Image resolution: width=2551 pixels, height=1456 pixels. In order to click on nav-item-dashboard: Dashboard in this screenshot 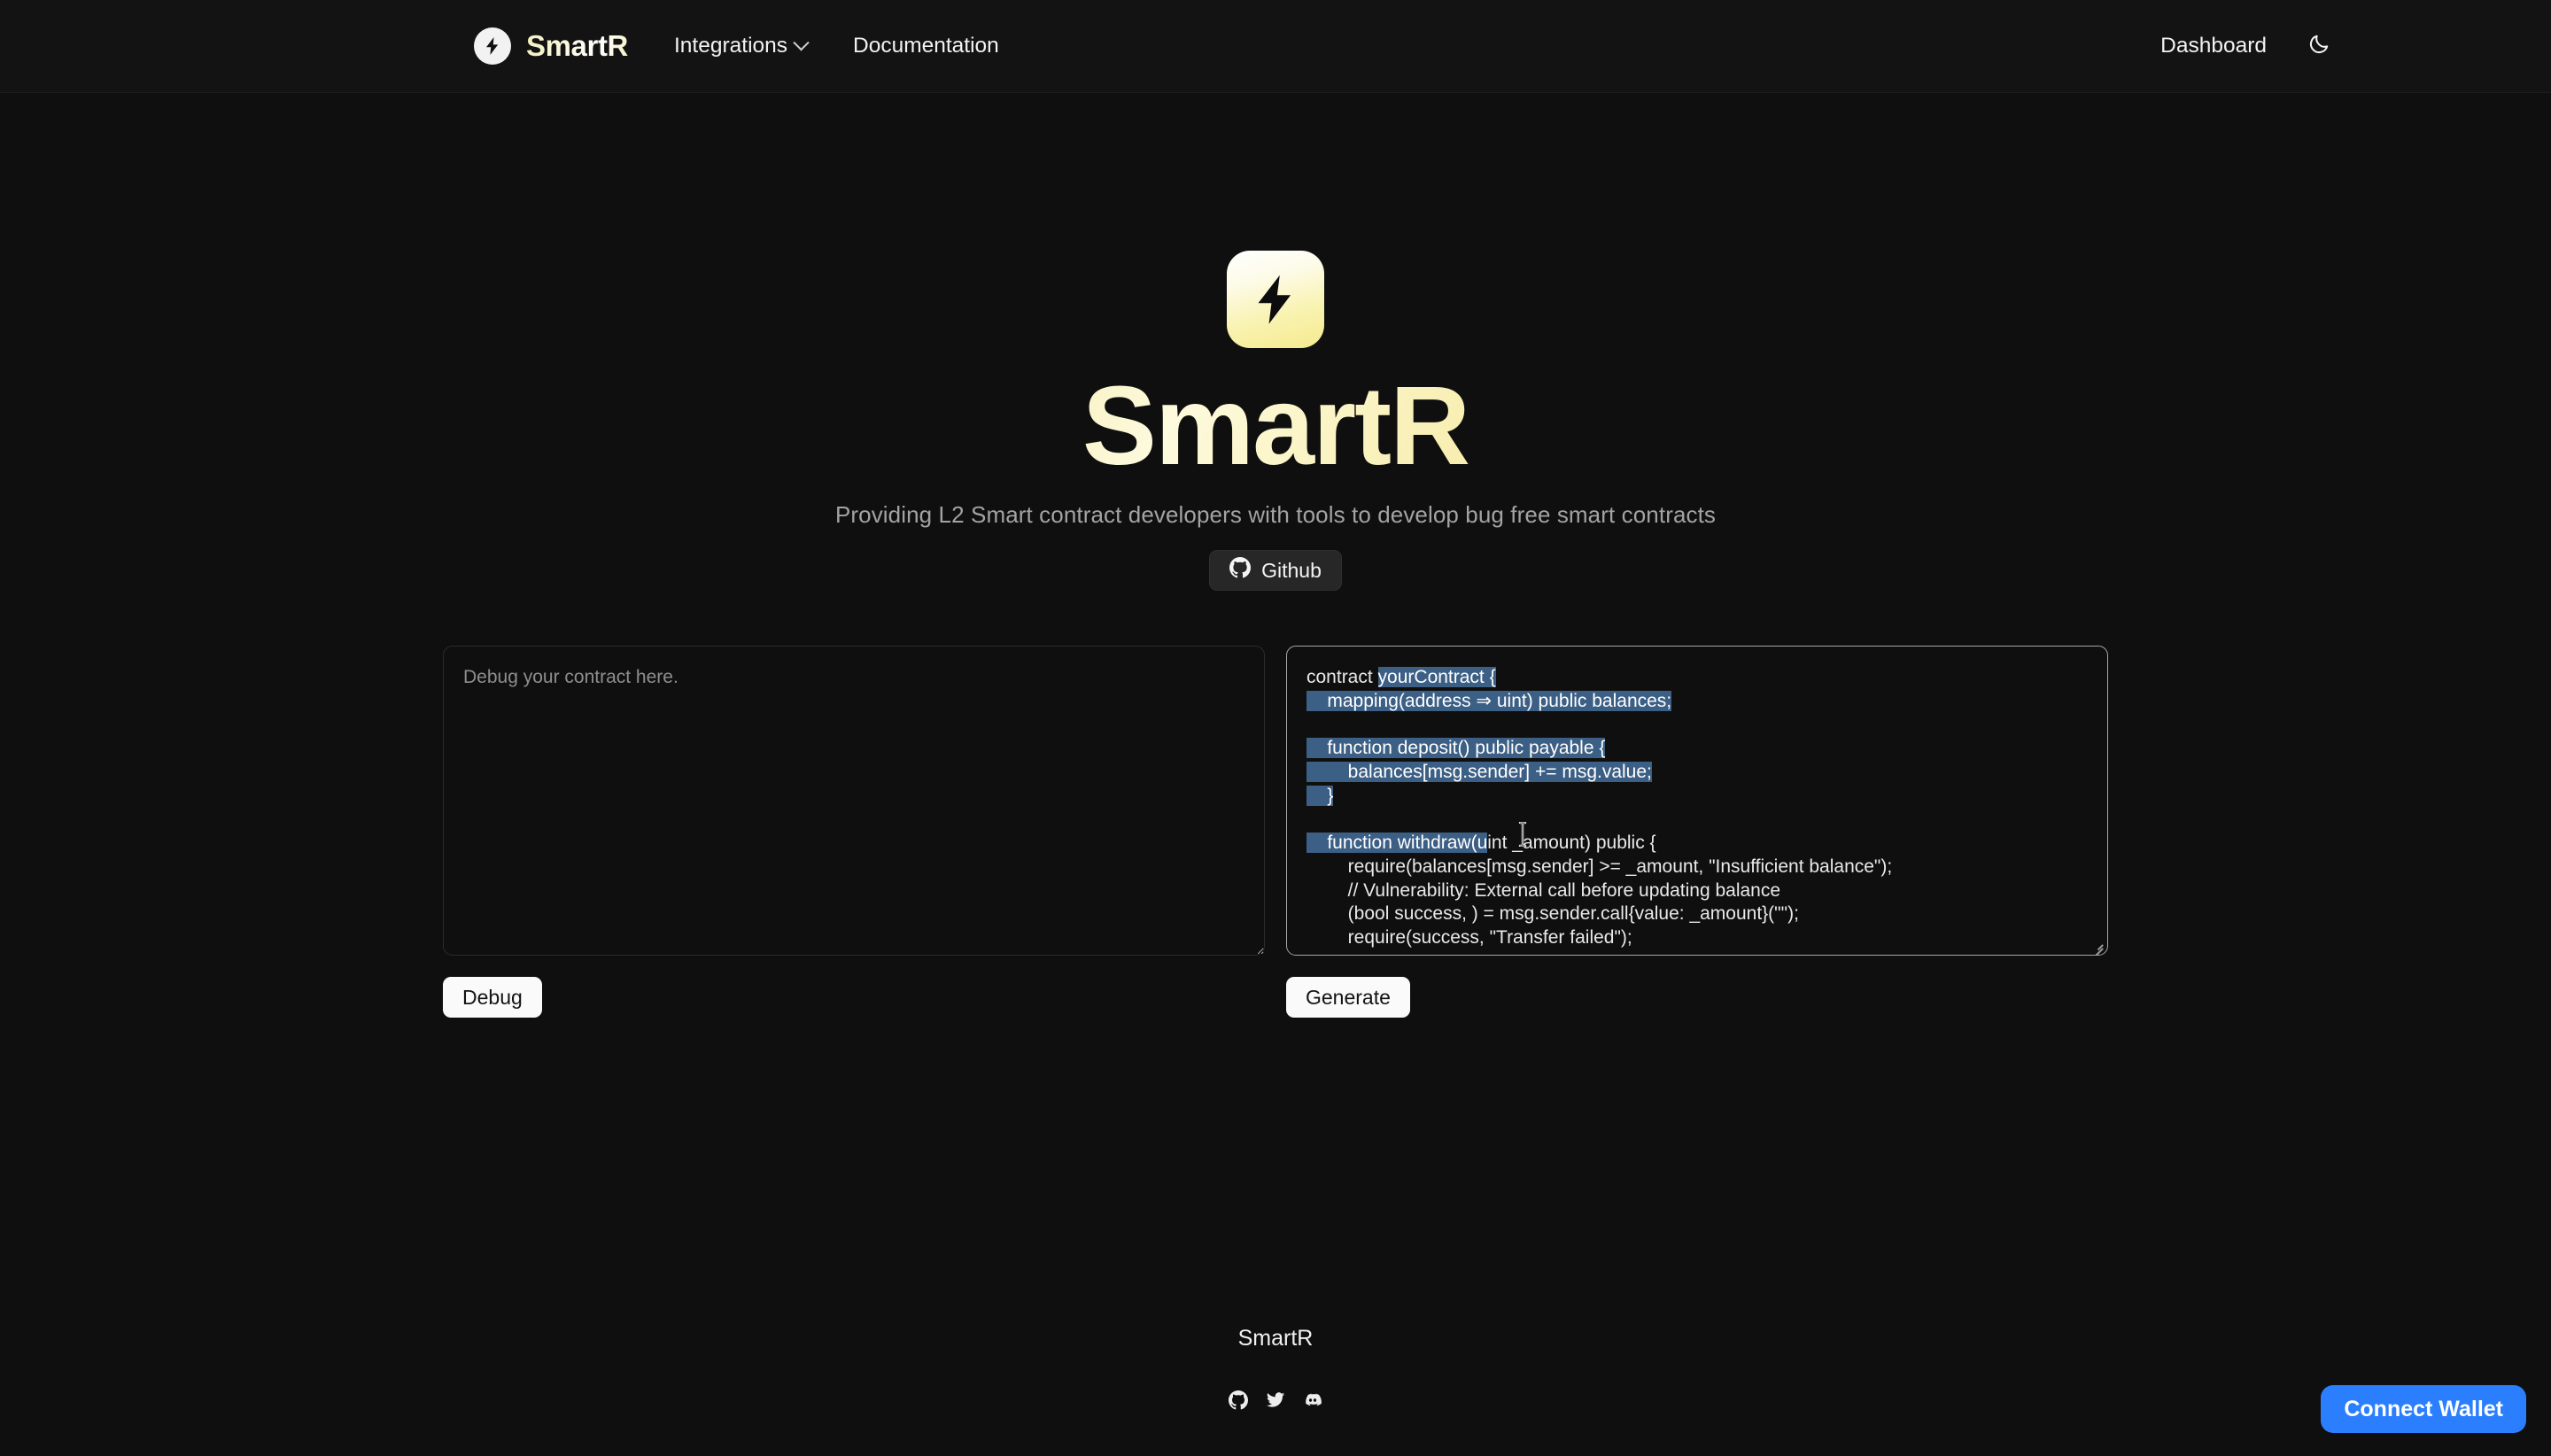, I will do `click(2213, 46)`.